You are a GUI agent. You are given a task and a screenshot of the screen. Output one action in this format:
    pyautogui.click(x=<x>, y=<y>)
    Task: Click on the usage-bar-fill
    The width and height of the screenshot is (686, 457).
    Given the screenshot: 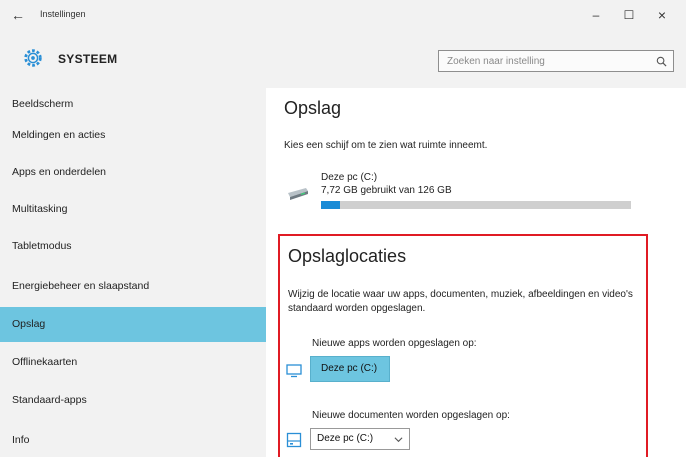 What is the action you would take?
    pyautogui.click(x=330, y=205)
    